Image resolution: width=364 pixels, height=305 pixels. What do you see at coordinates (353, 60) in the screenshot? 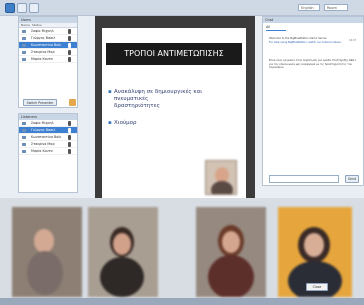
I see `chat-time: 16:12` at bounding box center [353, 60].